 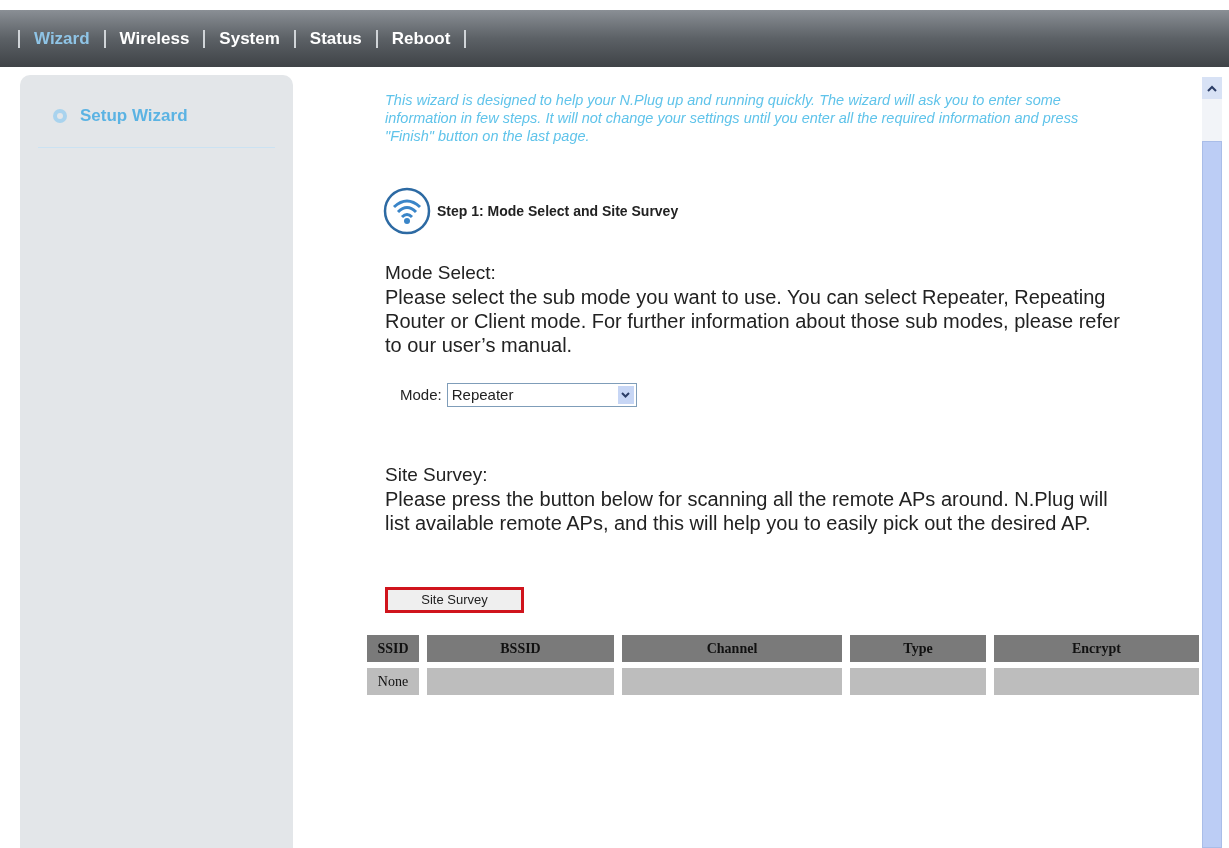 I want to click on section-heading: Site Survey:, so click(x=437, y=475).